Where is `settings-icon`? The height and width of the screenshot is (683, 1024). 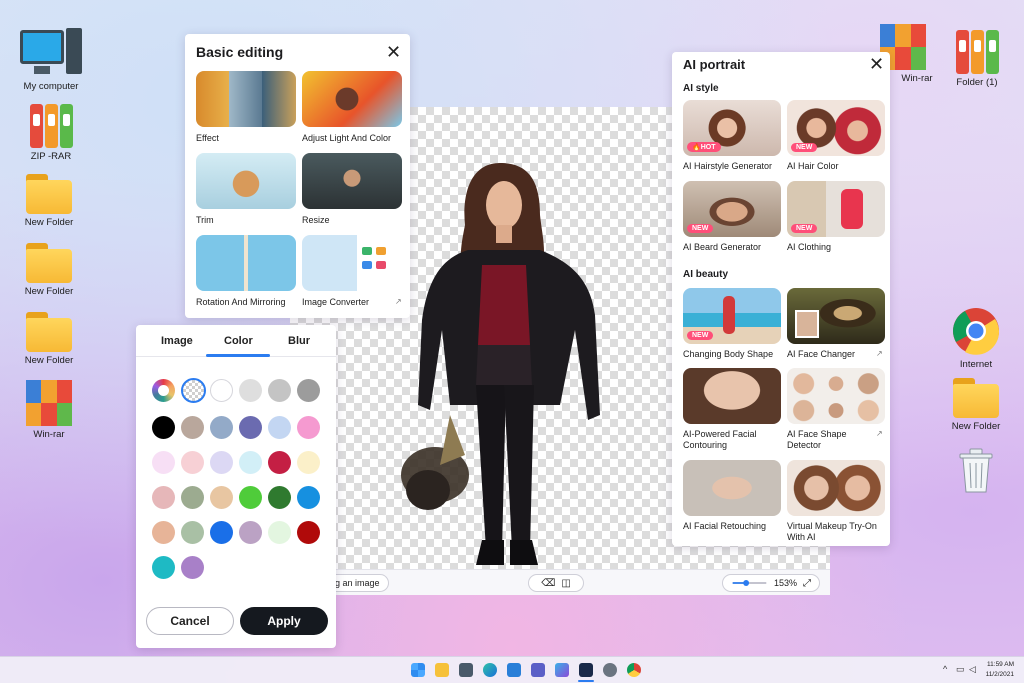 settings-icon is located at coordinates (610, 670).